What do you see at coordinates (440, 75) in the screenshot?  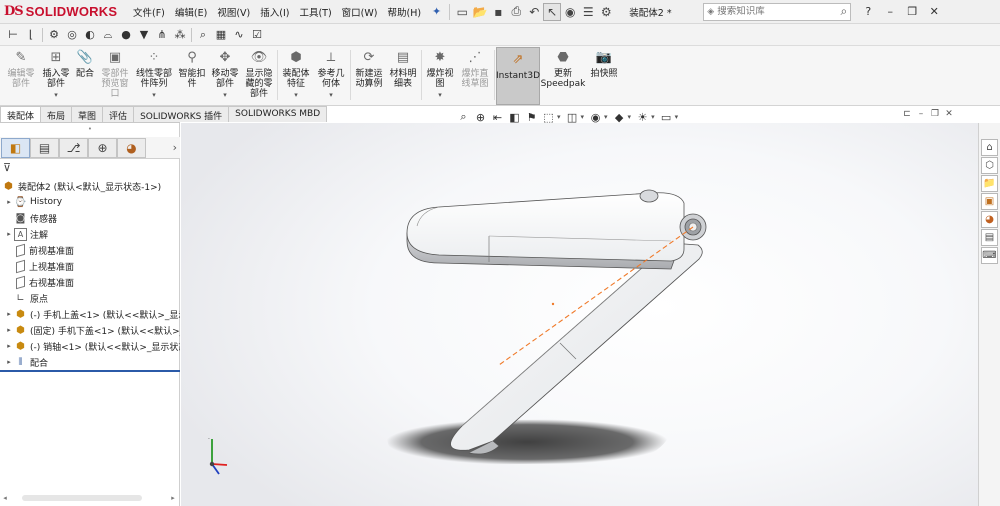 I see `exploded-view-button: ✸ 爆炸视 图 ▾` at bounding box center [440, 75].